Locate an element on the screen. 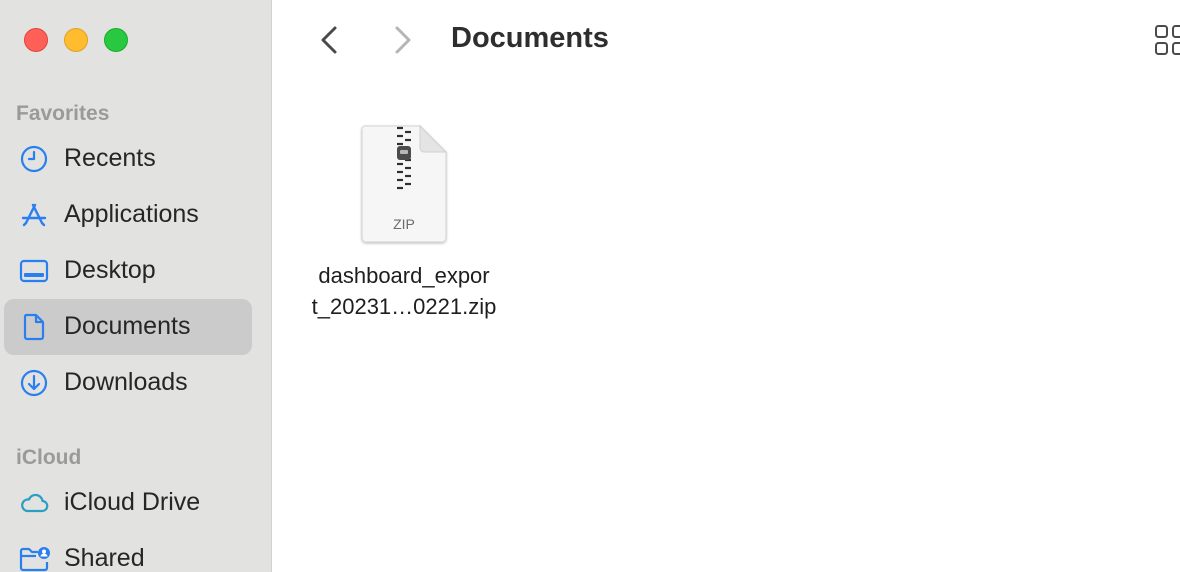  document-icon is located at coordinates (34, 327).